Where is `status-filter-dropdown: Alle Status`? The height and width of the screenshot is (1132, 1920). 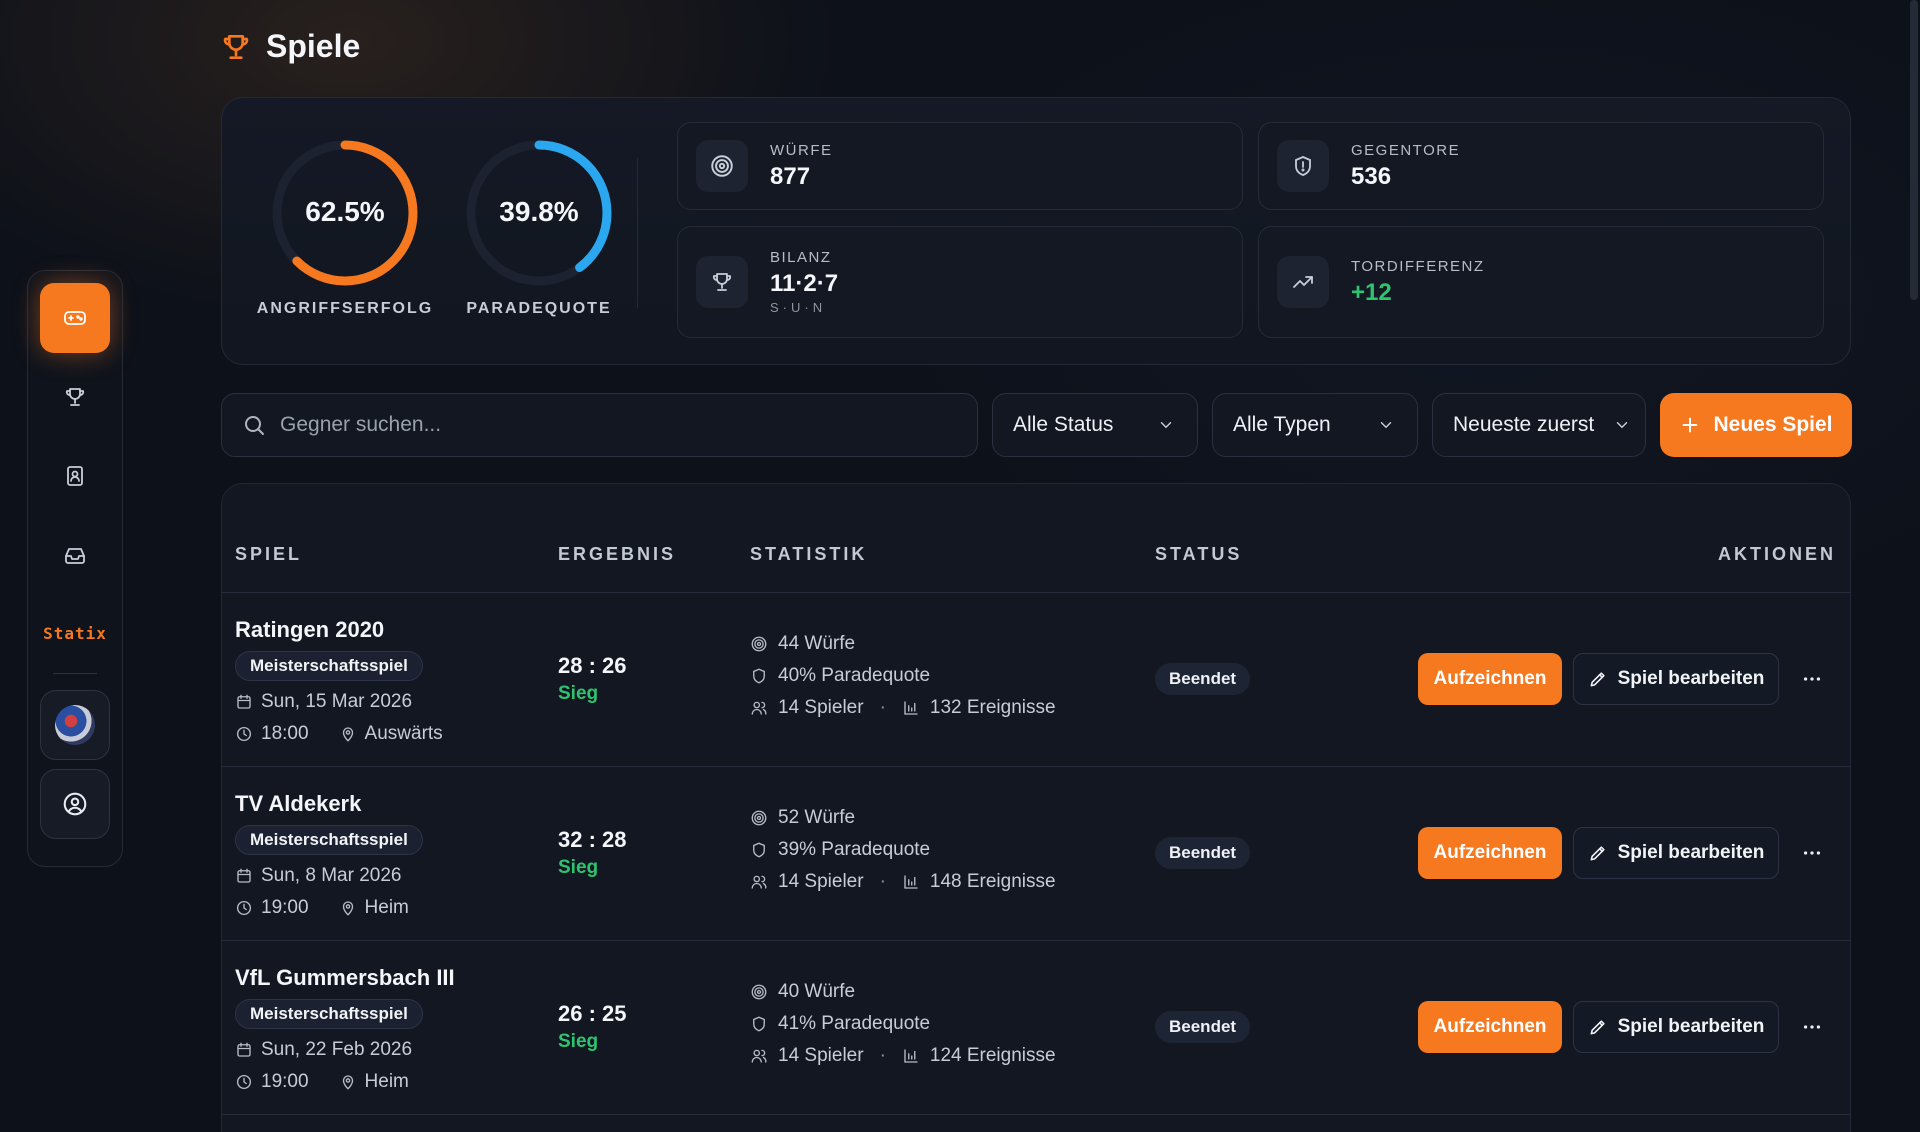
status-filter-dropdown: Alle Status is located at coordinates (1095, 425).